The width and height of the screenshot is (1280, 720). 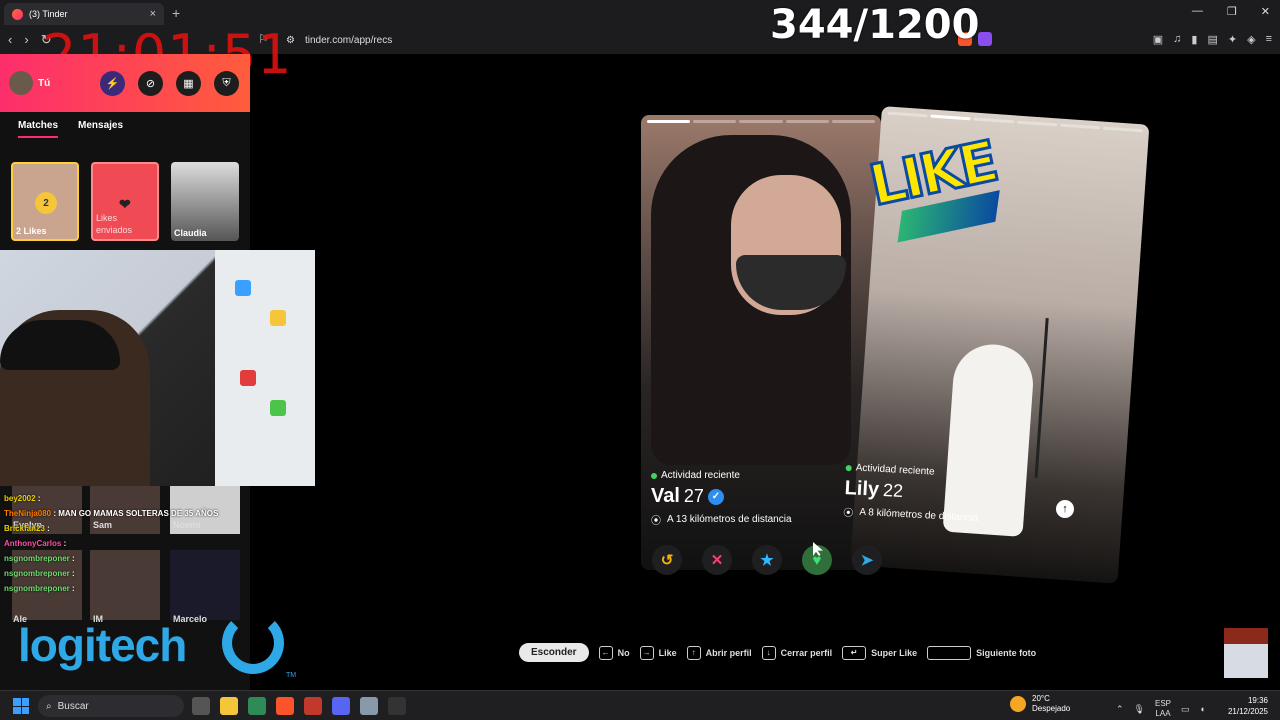 What do you see at coordinates (201, 706) in the screenshot?
I see `task-view-icon` at bounding box center [201, 706].